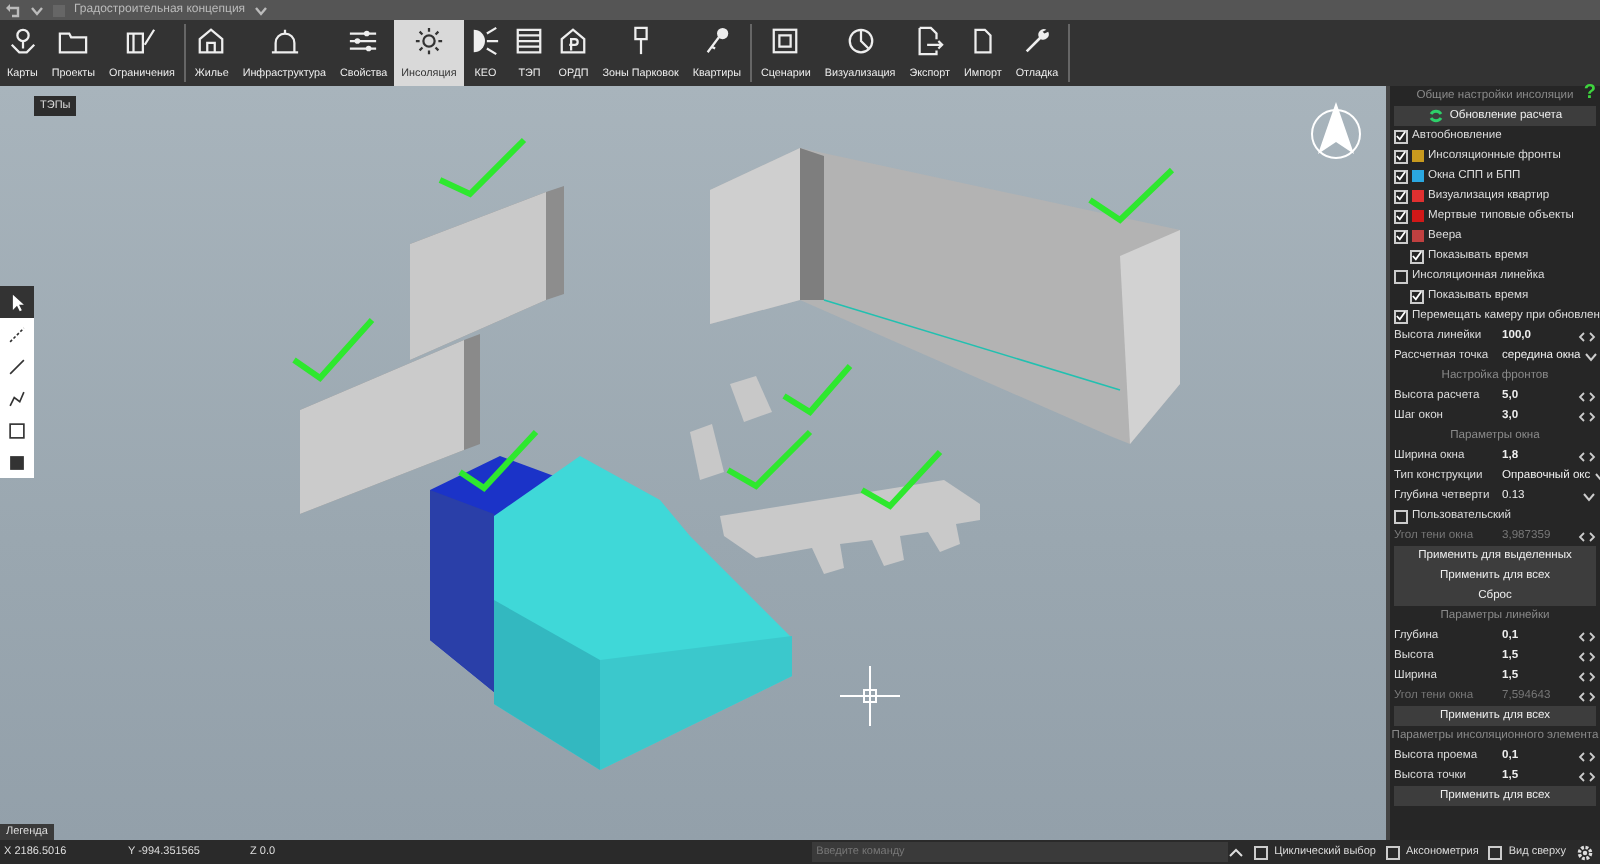 Image resolution: width=1600 pixels, height=864 pixels. Describe the element at coordinates (529, 41) in the screenshot. I see `table-icon` at that location.